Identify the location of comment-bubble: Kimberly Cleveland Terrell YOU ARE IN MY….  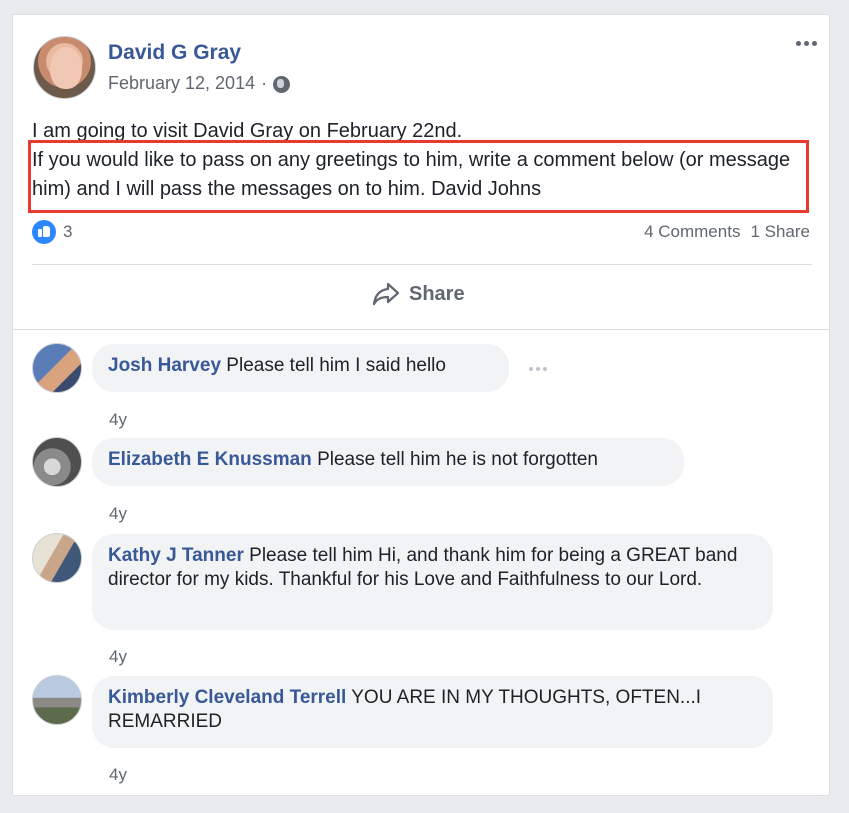
(432, 712).